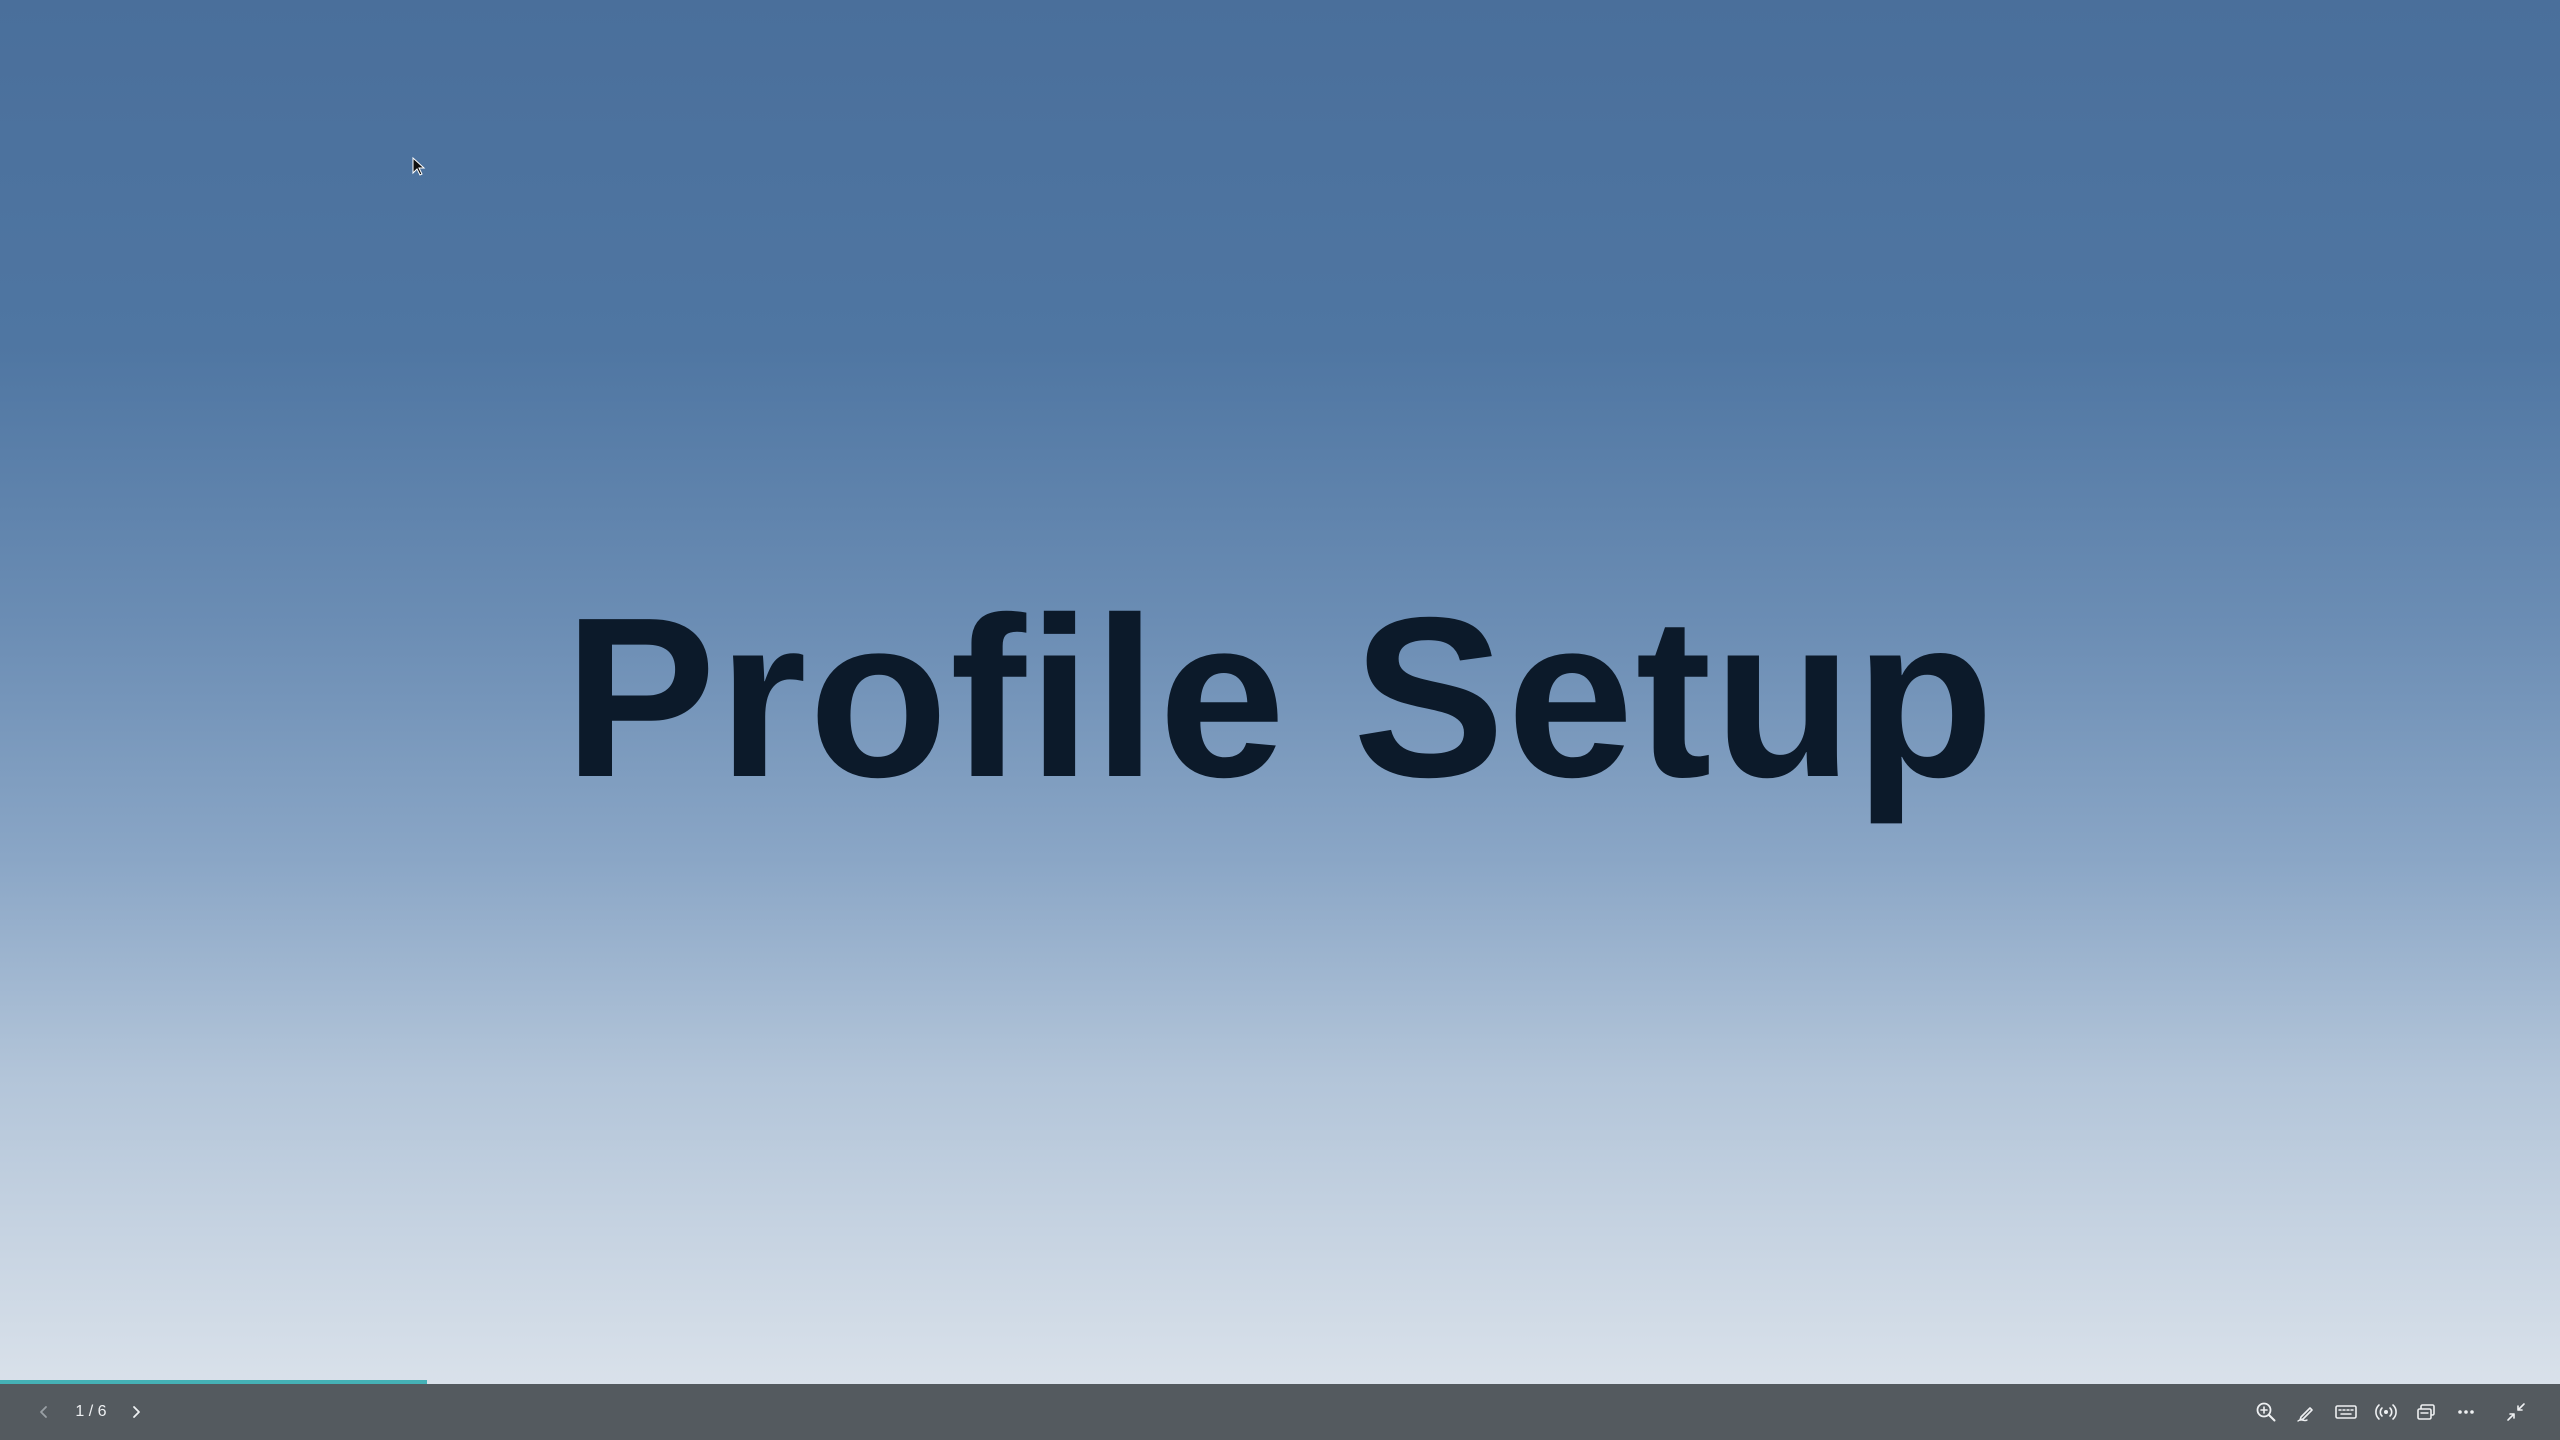 The height and width of the screenshot is (1440, 2560). I want to click on broadcast-icon, so click(2386, 1412).